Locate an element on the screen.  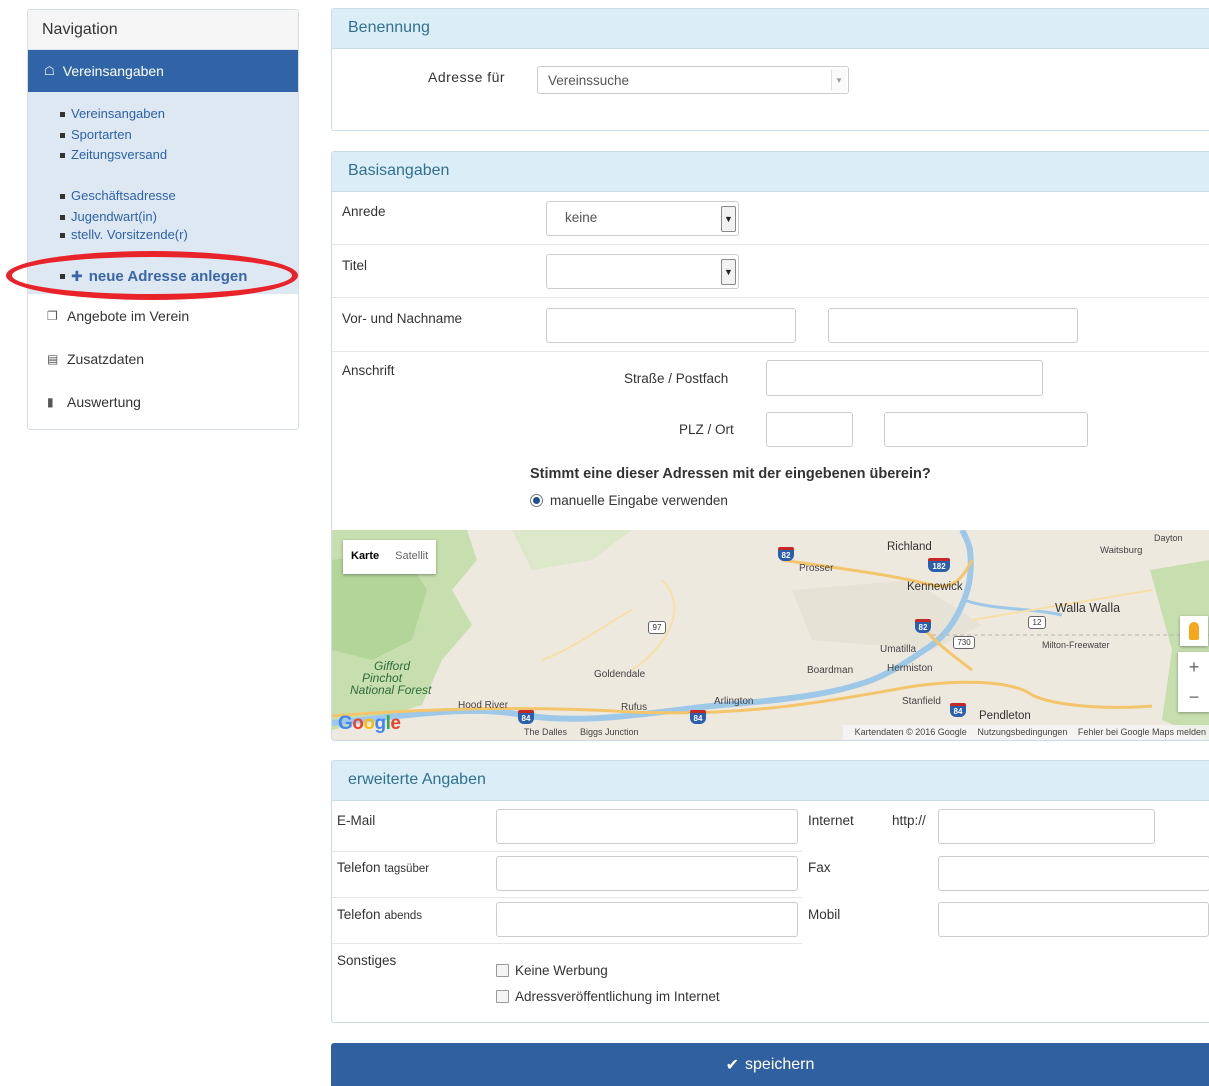
fax-label: Fax is located at coordinates (819, 867).